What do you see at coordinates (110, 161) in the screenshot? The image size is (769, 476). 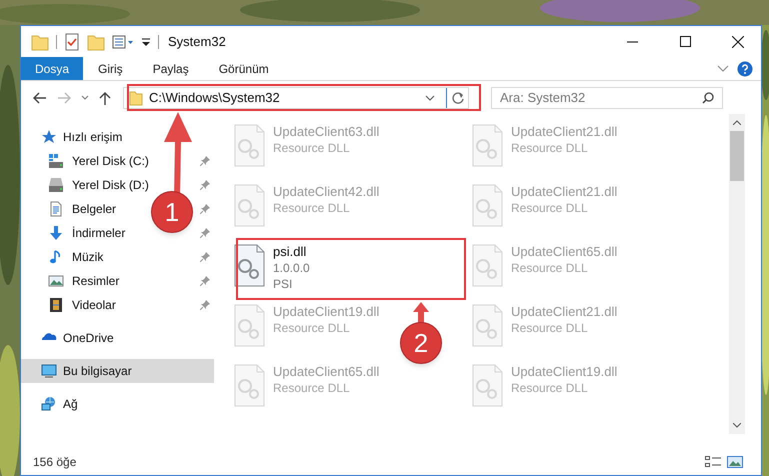 I see `sidebar-item: Yerel Disk (C:)` at bounding box center [110, 161].